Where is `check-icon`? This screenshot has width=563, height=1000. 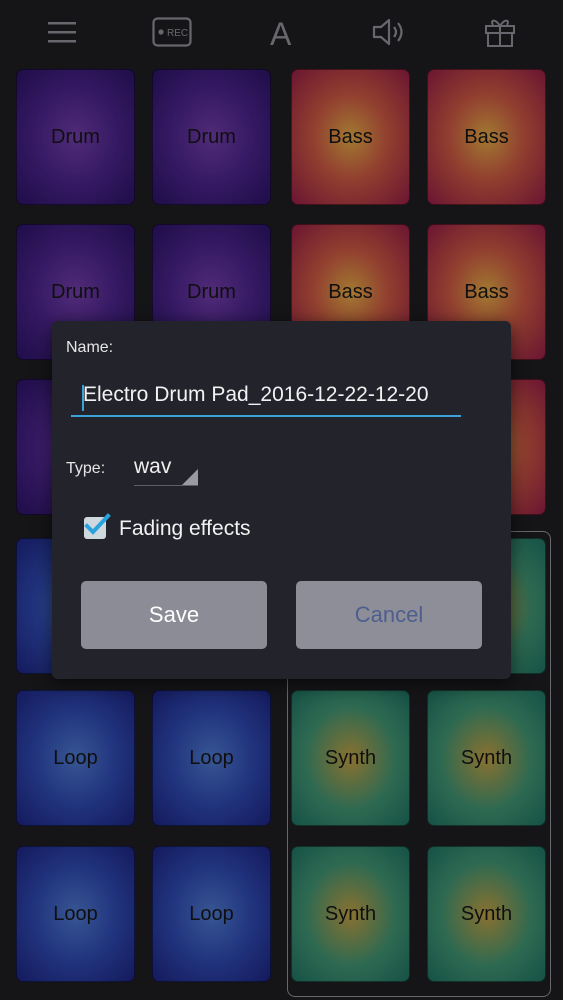
check-icon is located at coordinates (97, 524).